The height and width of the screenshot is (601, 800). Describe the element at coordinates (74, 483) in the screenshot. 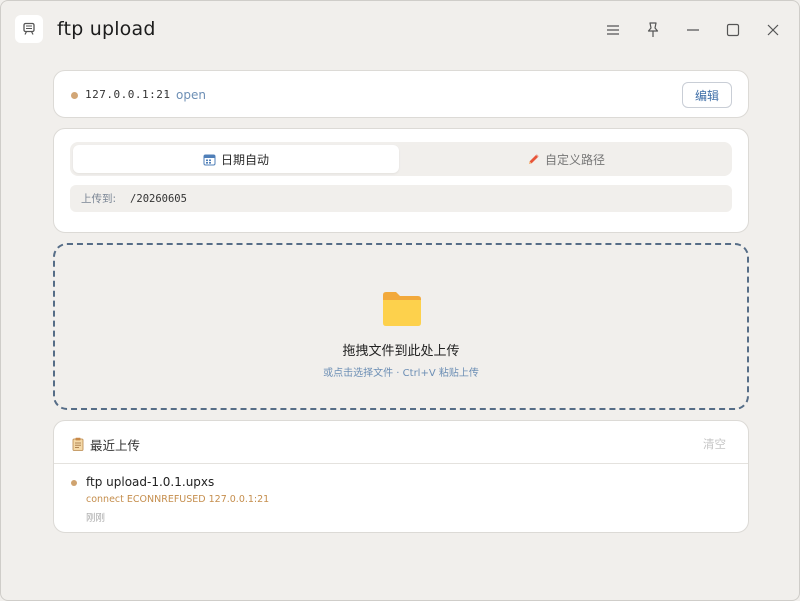

I see `upload-status-dot` at that location.